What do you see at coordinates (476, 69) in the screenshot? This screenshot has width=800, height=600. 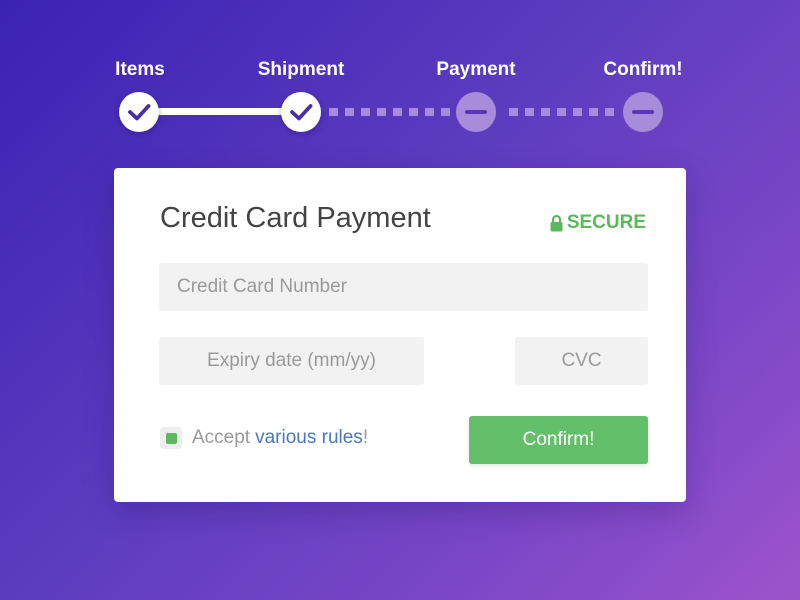 I see `step-label-payment: Payment` at bounding box center [476, 69].